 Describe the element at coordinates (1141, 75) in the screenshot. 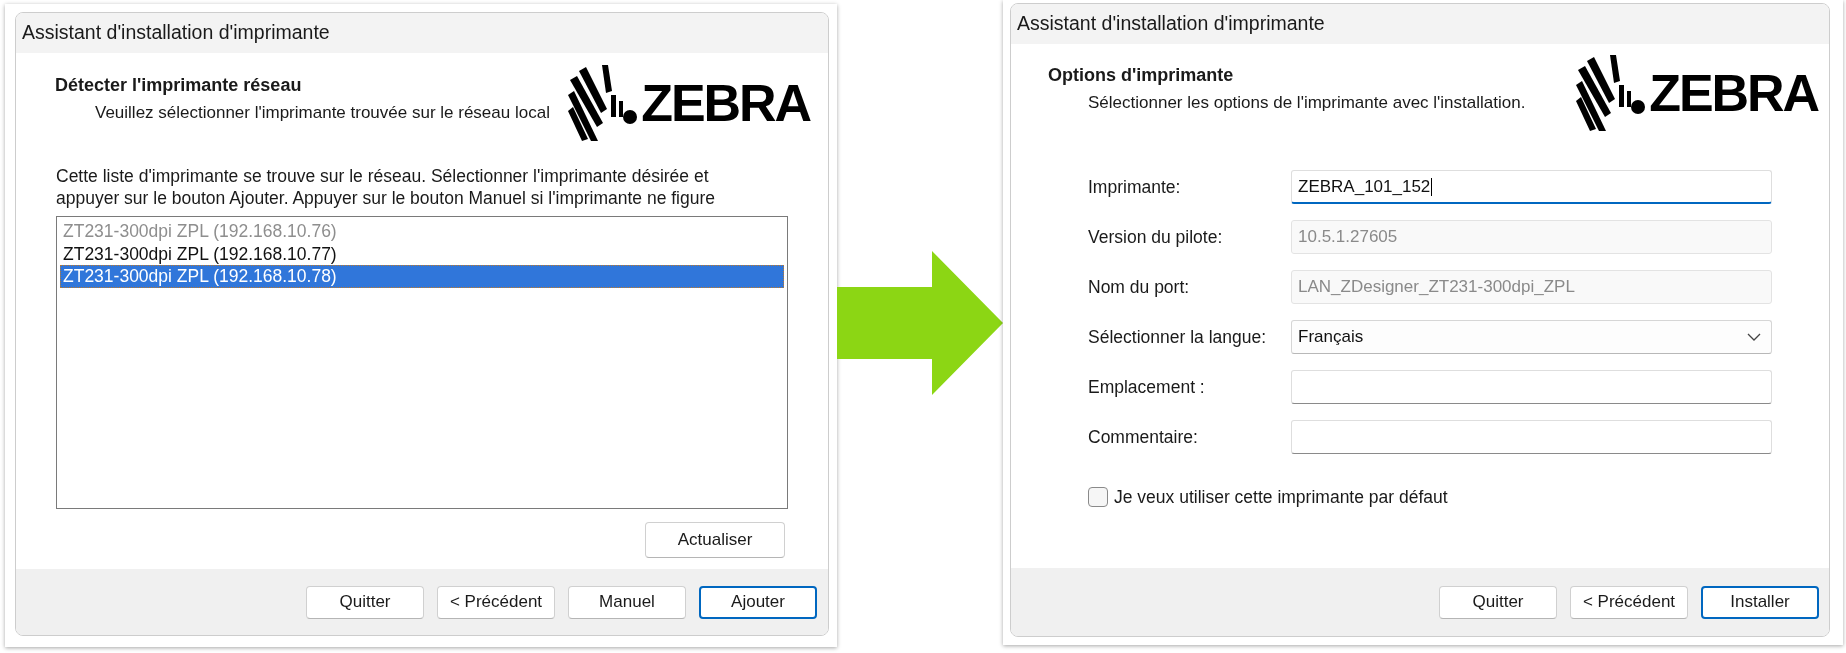

I see `page-heading: Options d'imprimante` at that location.